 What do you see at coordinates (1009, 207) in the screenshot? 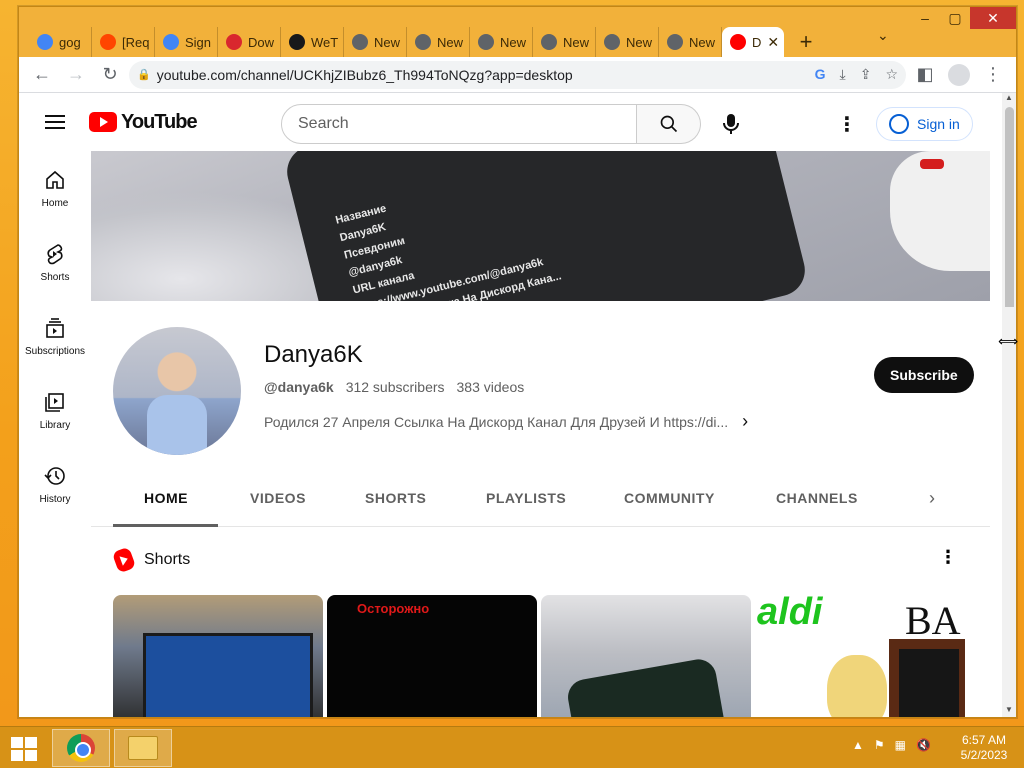
I see `scrollbar-thumb` at bounding box center [1009, 207].